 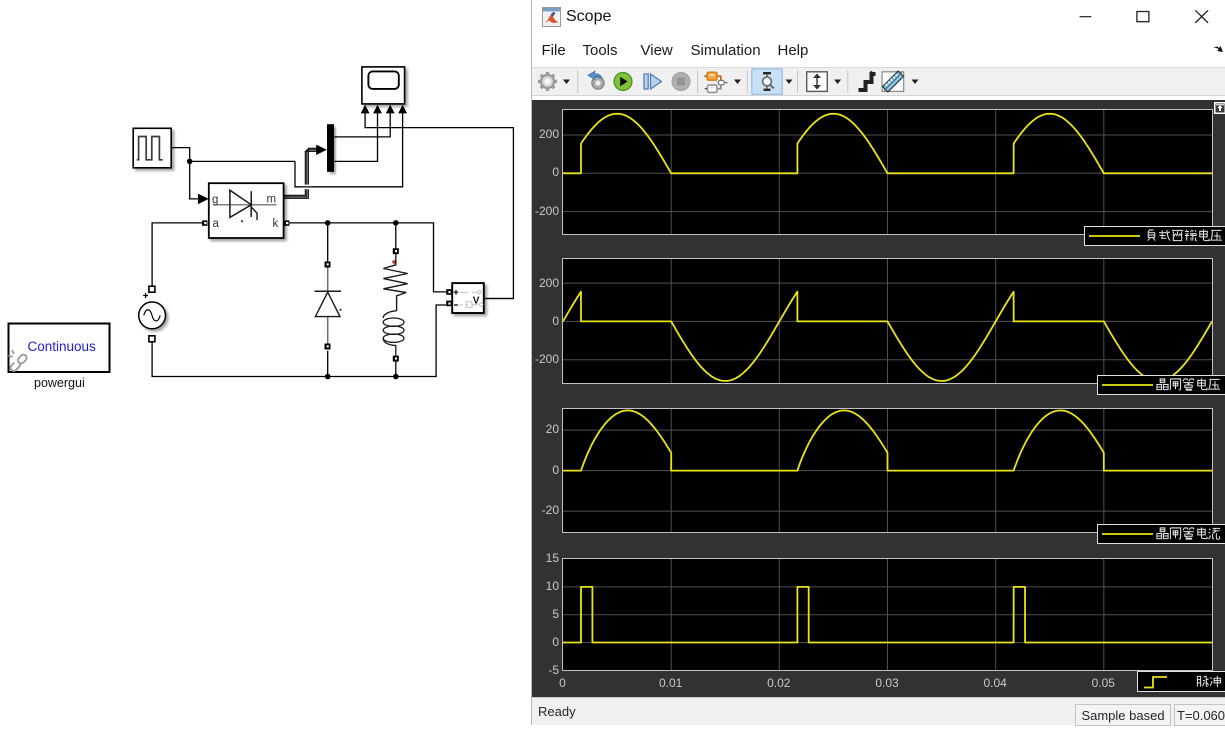 What do you see at coordinates (272, 200) in the screenshot?
I see `svg-text: m` at bounding box center [272, 200].